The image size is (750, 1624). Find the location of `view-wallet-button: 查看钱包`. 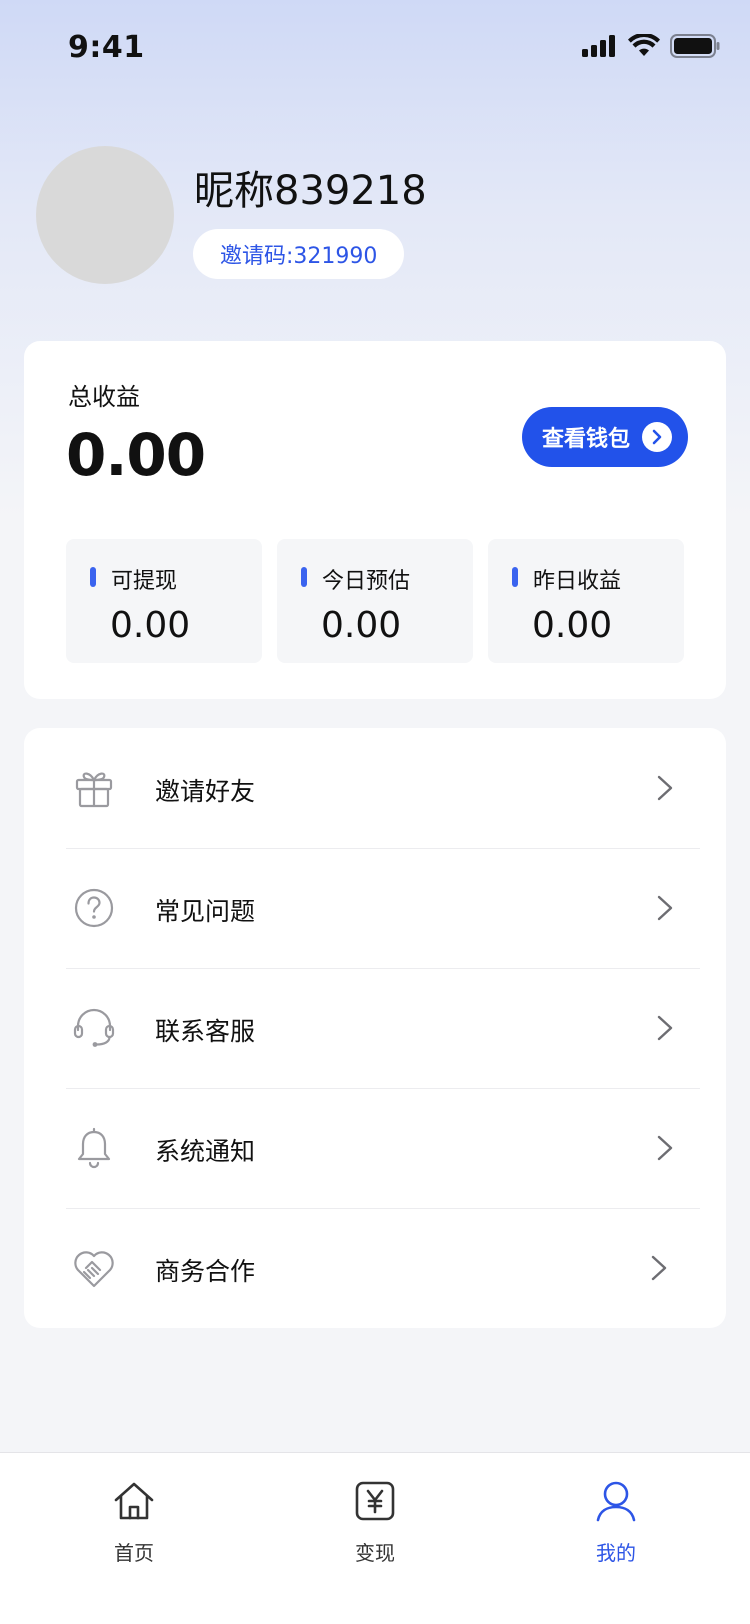

view-wallet-button: 查看钱包 is located at coordinates (605, 437).